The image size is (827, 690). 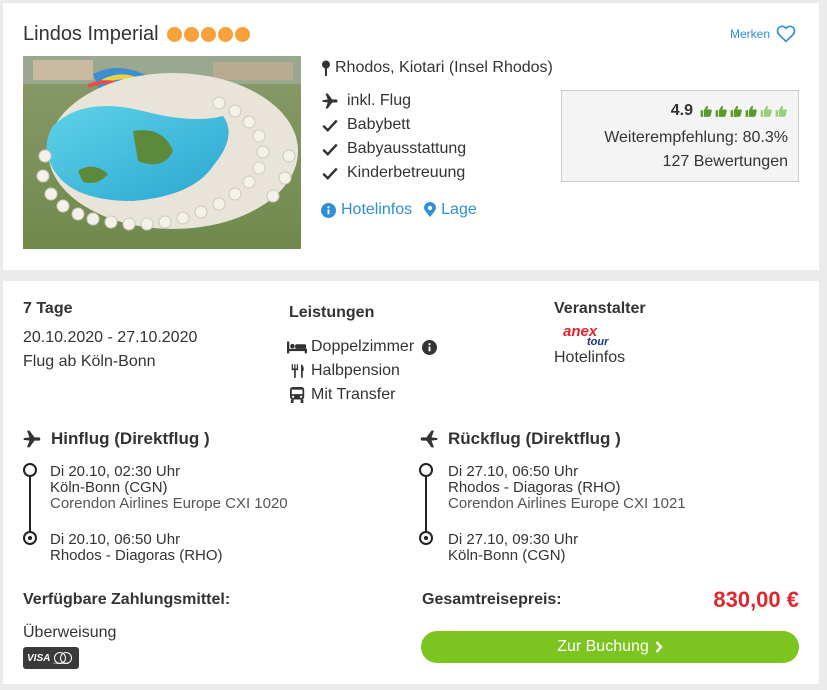 What do you see at coordinates (681, 110) in the screenshot?
I see `rating-score: 4.9` at bounding box center [681, 110].